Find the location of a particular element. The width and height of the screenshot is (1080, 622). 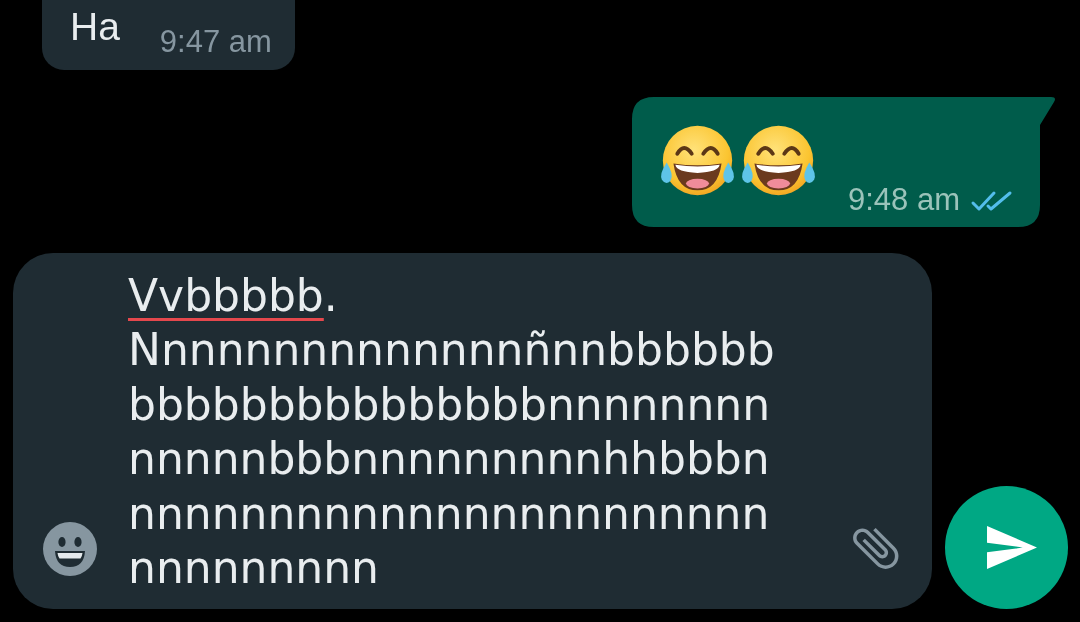

send-icon is located at coordinates (1011, 548).